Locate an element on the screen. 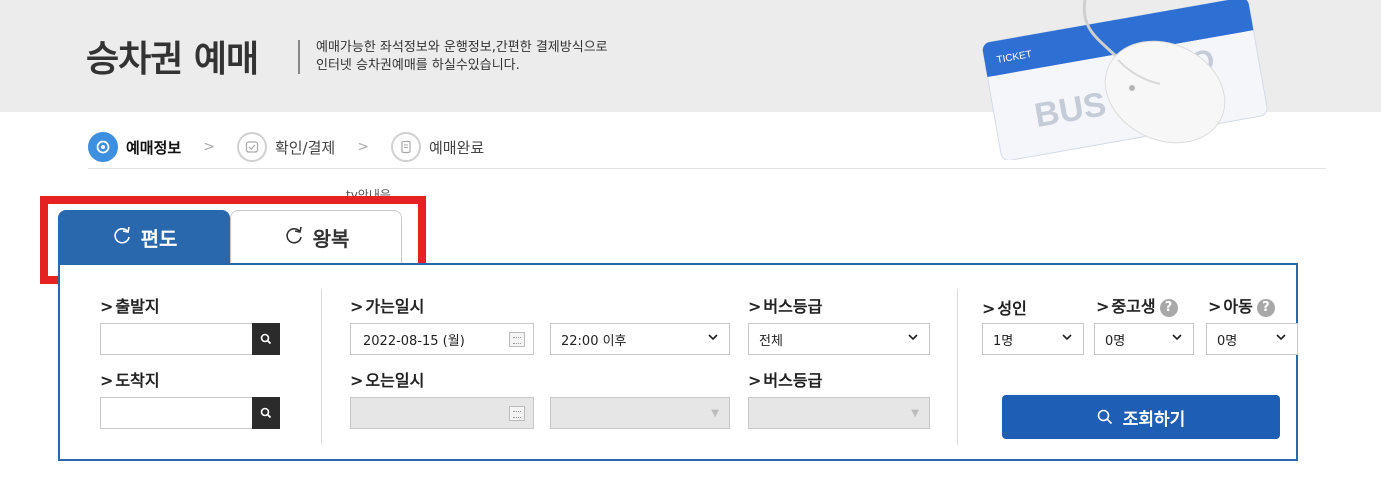 The height and width of the screenshot is (481, 1381). go-date-field: 2022-08-15 (월) is located at coordinates (442, 339).